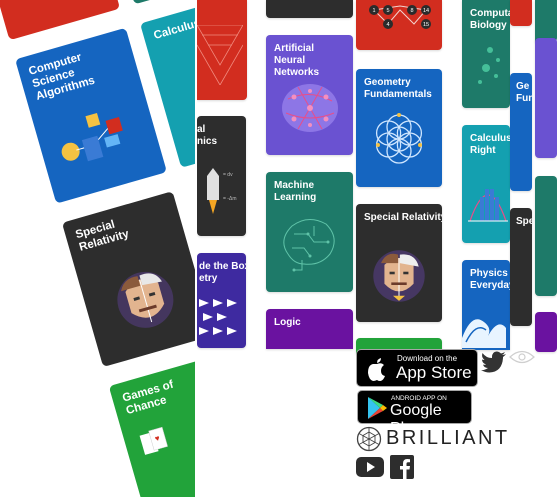  What do you see at coordinates (310, 108) in the screenshot?
I see `brain-network-icon` at bounding box center [310, 108].